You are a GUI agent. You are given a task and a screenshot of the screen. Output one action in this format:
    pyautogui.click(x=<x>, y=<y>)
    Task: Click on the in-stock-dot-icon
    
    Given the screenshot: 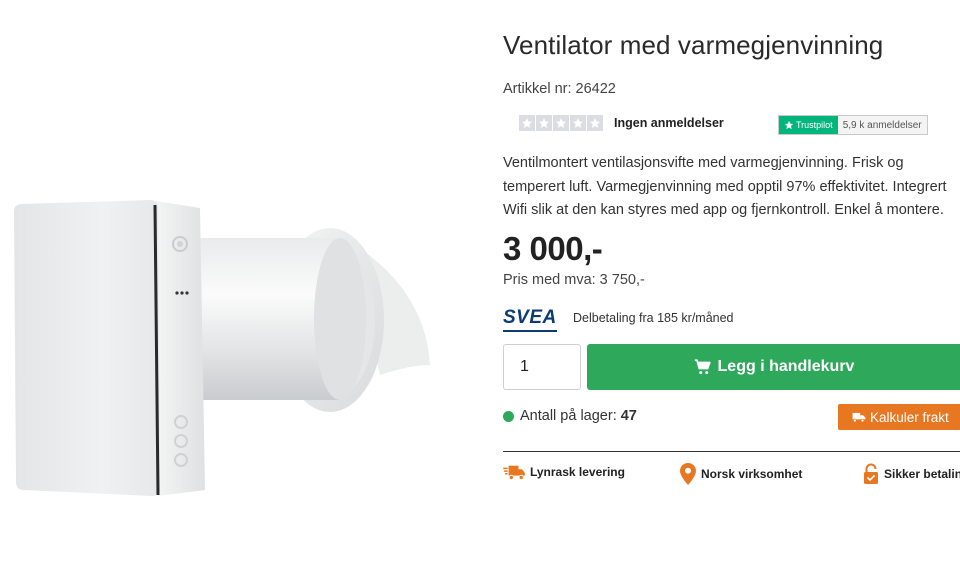 What is the action you would take?
    pyautogui.click(x=508, y=416)
    